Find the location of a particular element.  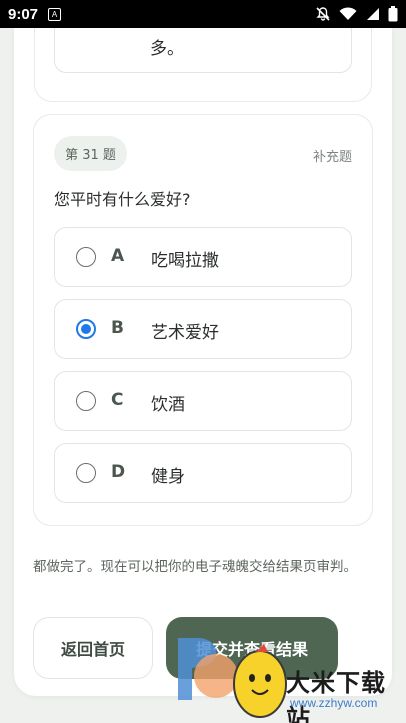

signal-icon is located at coordinates (372, 14).